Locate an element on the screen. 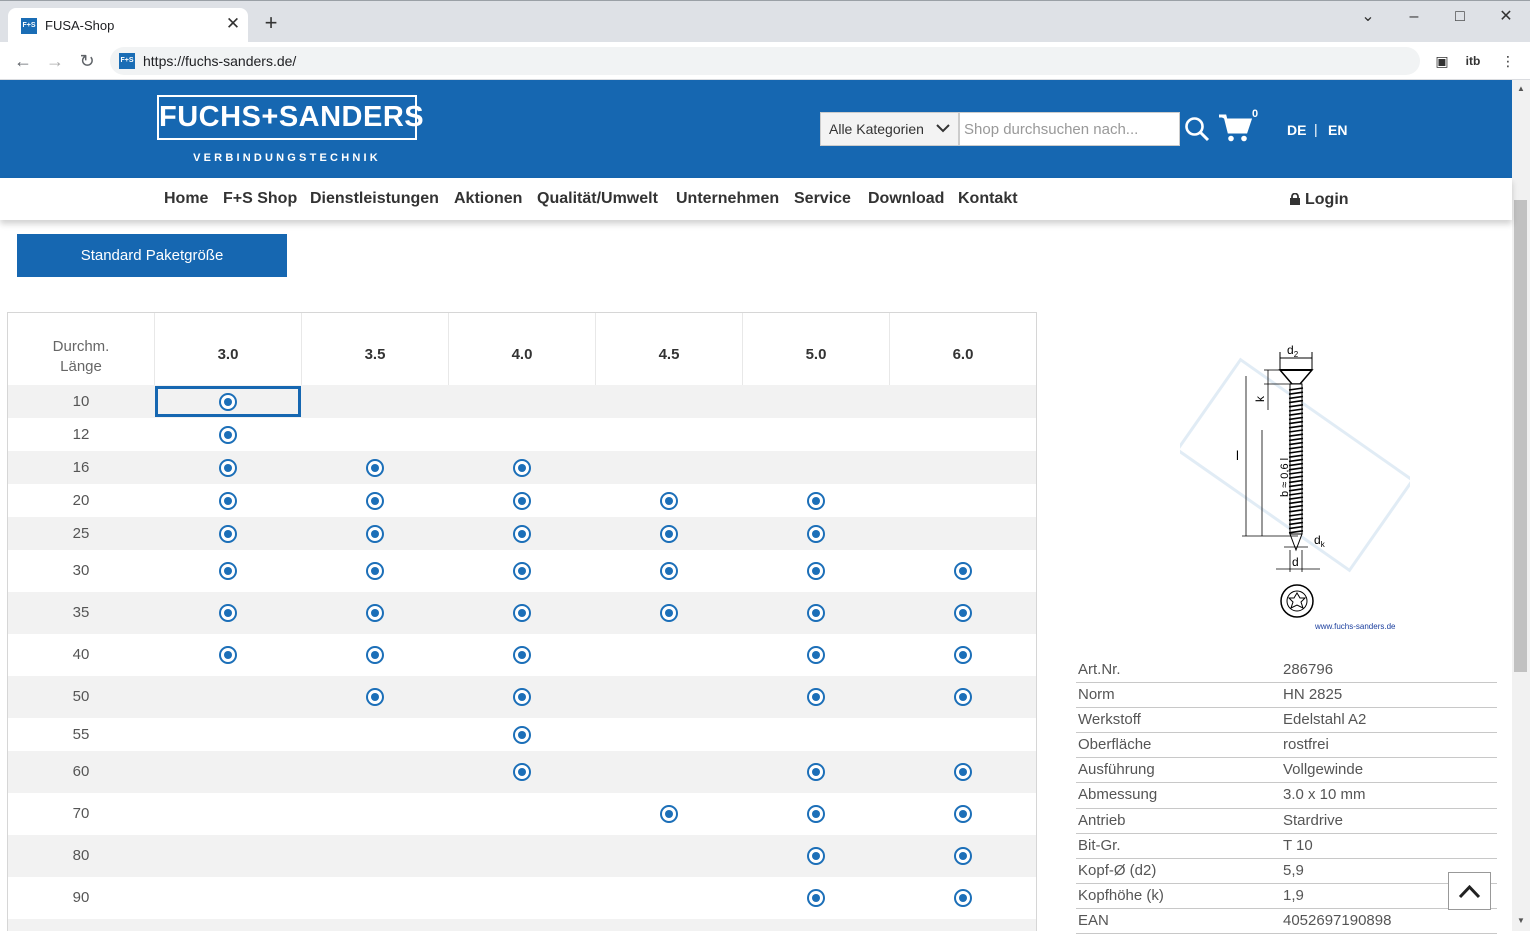 Image resolution: width=1530 pixels, height=934 pixels. spec-row: Ausführung Vollgewinde is located at coordinates (1286, 771).